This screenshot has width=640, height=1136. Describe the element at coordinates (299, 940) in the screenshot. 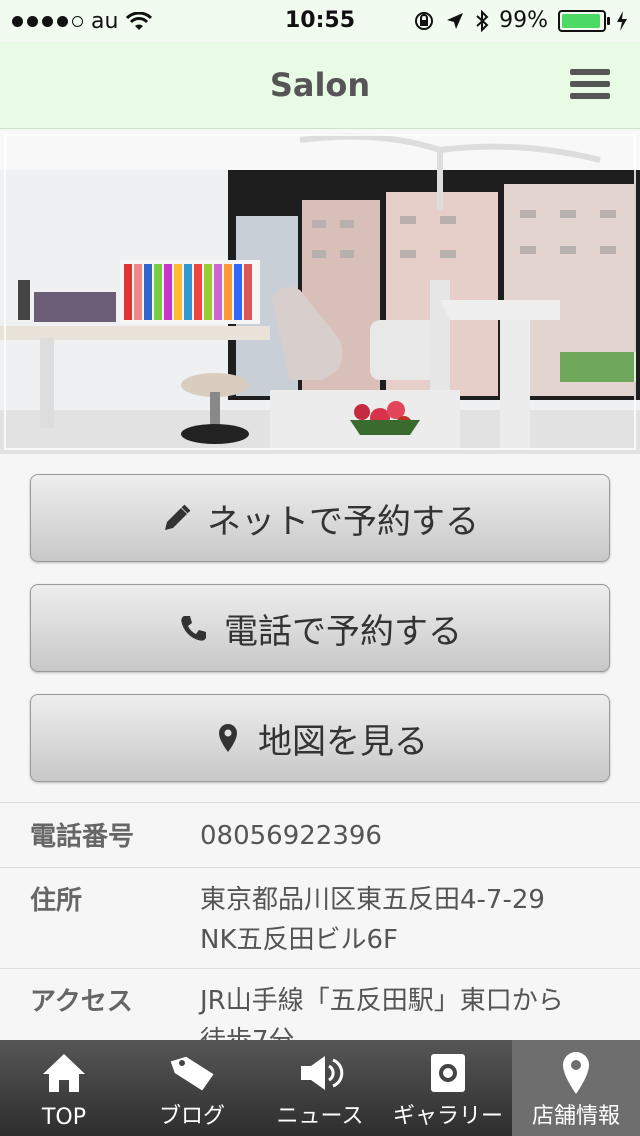

I see `address-line-2: NK五反田ビル6F` at that location.